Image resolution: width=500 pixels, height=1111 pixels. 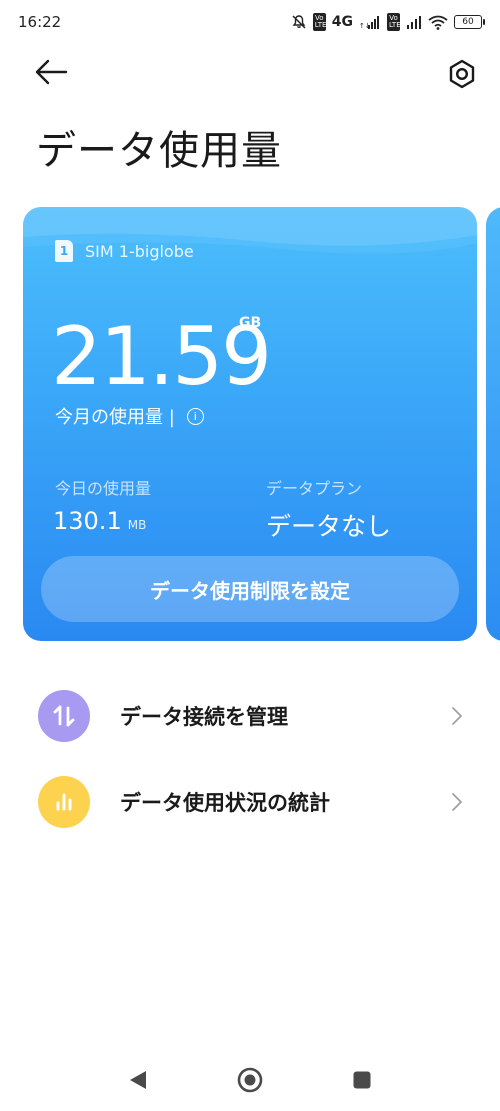 I want to click on nav-back-button, so click(x=137, y=1082).